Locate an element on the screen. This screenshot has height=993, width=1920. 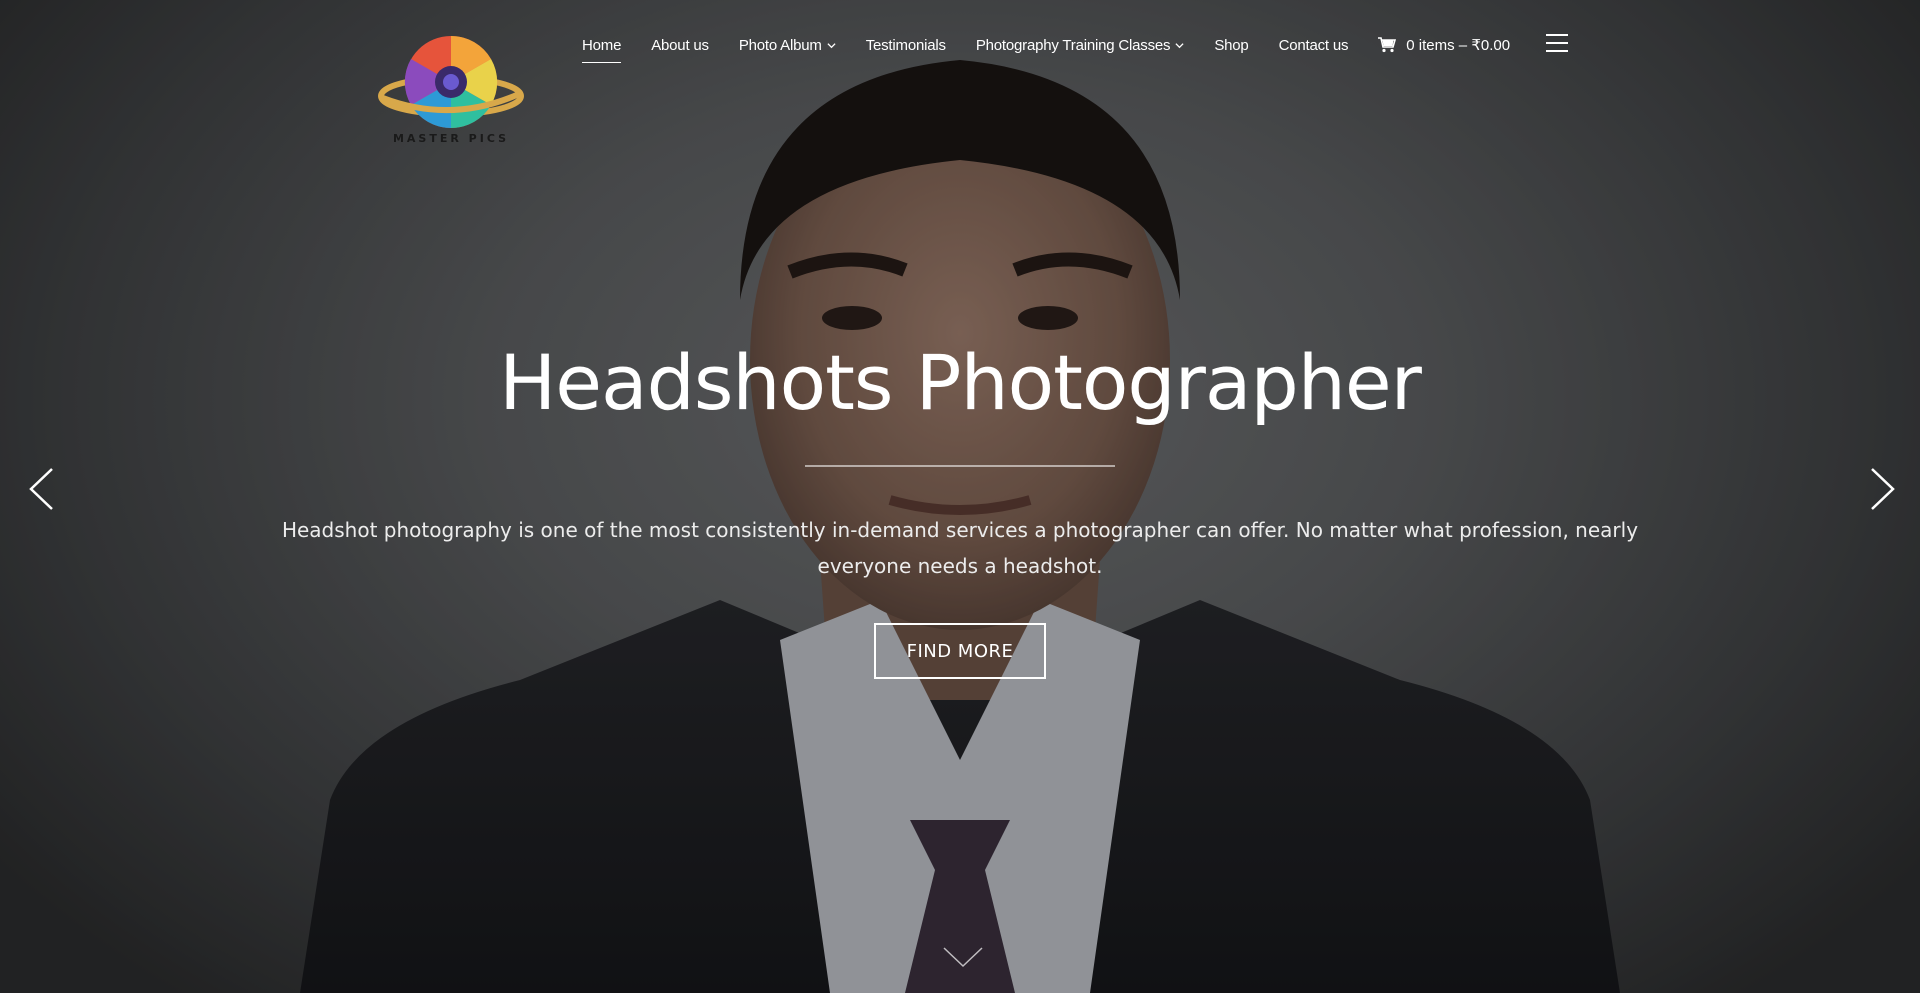
slide-title: Headshots Photographer is located at coordinates (960, 382).